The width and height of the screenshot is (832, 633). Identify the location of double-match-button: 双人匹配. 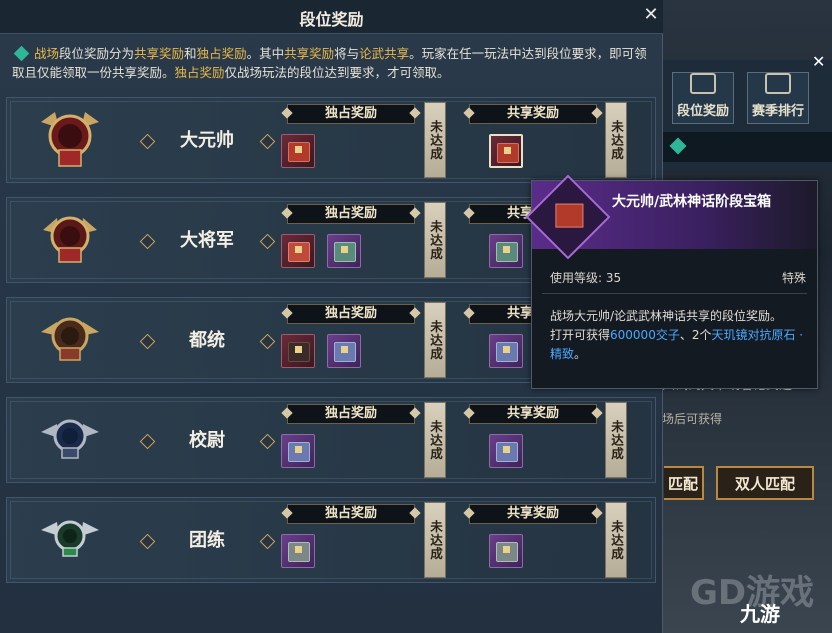
(765, 483).